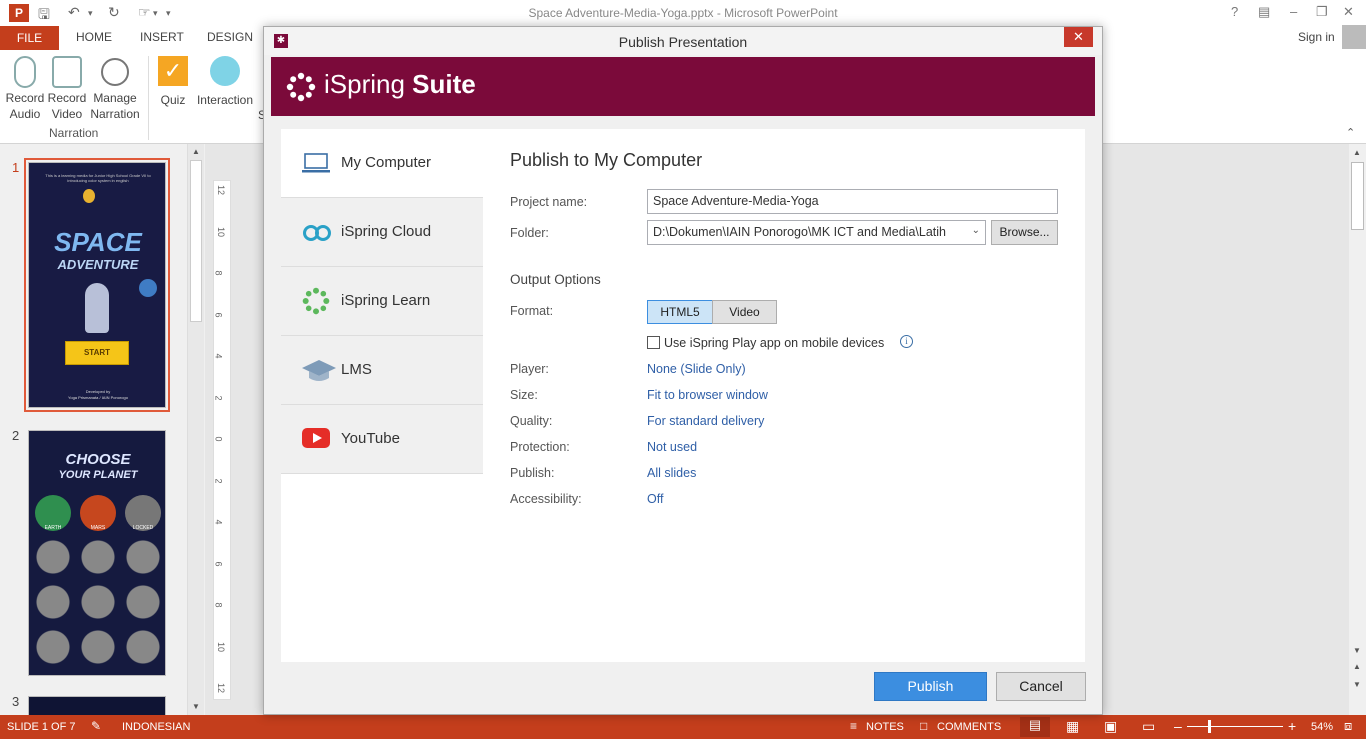 This screenshot has height=739, width=1366. I want to click on notes-icon: ≡, so click(853, 726).